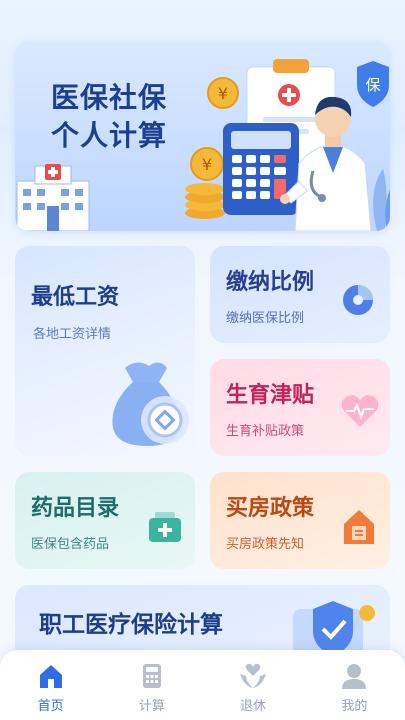 This screenshot has height=720, width=405. I want to click on tab-calculate: 计算, so click(151, 685).